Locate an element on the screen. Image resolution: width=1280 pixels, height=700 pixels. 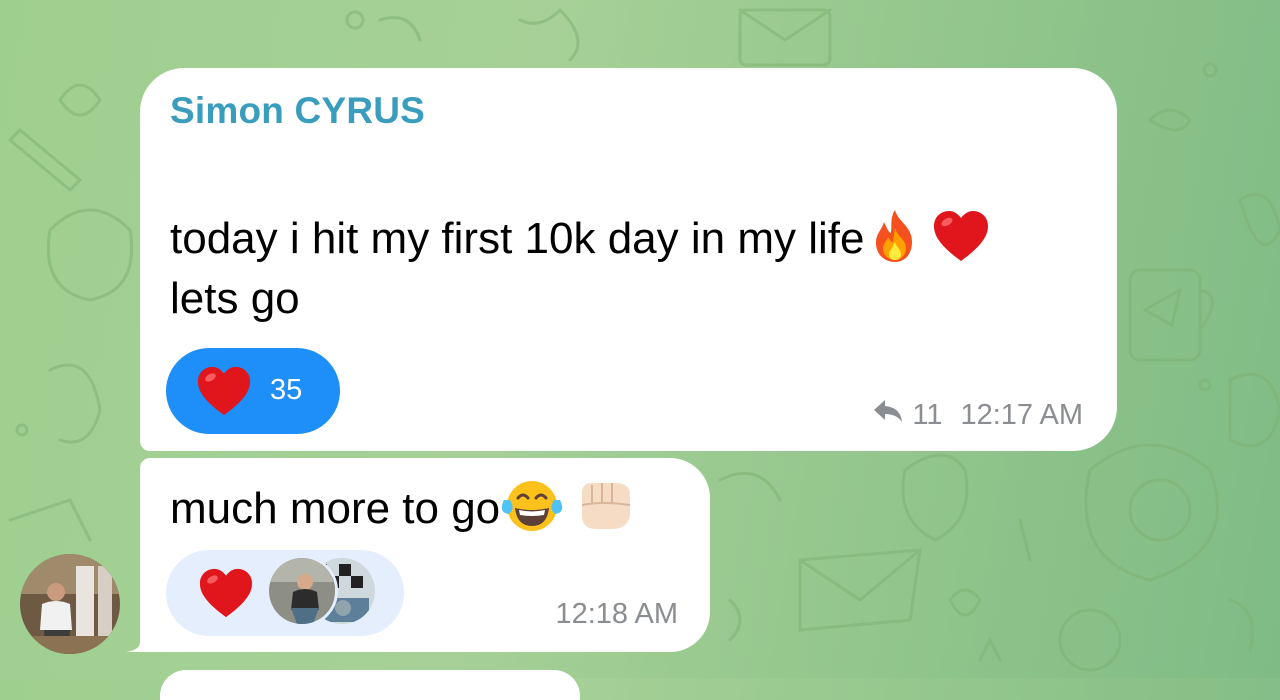
message-text: today i hit my first 10k day in my life is located at coordinates (517, 239).